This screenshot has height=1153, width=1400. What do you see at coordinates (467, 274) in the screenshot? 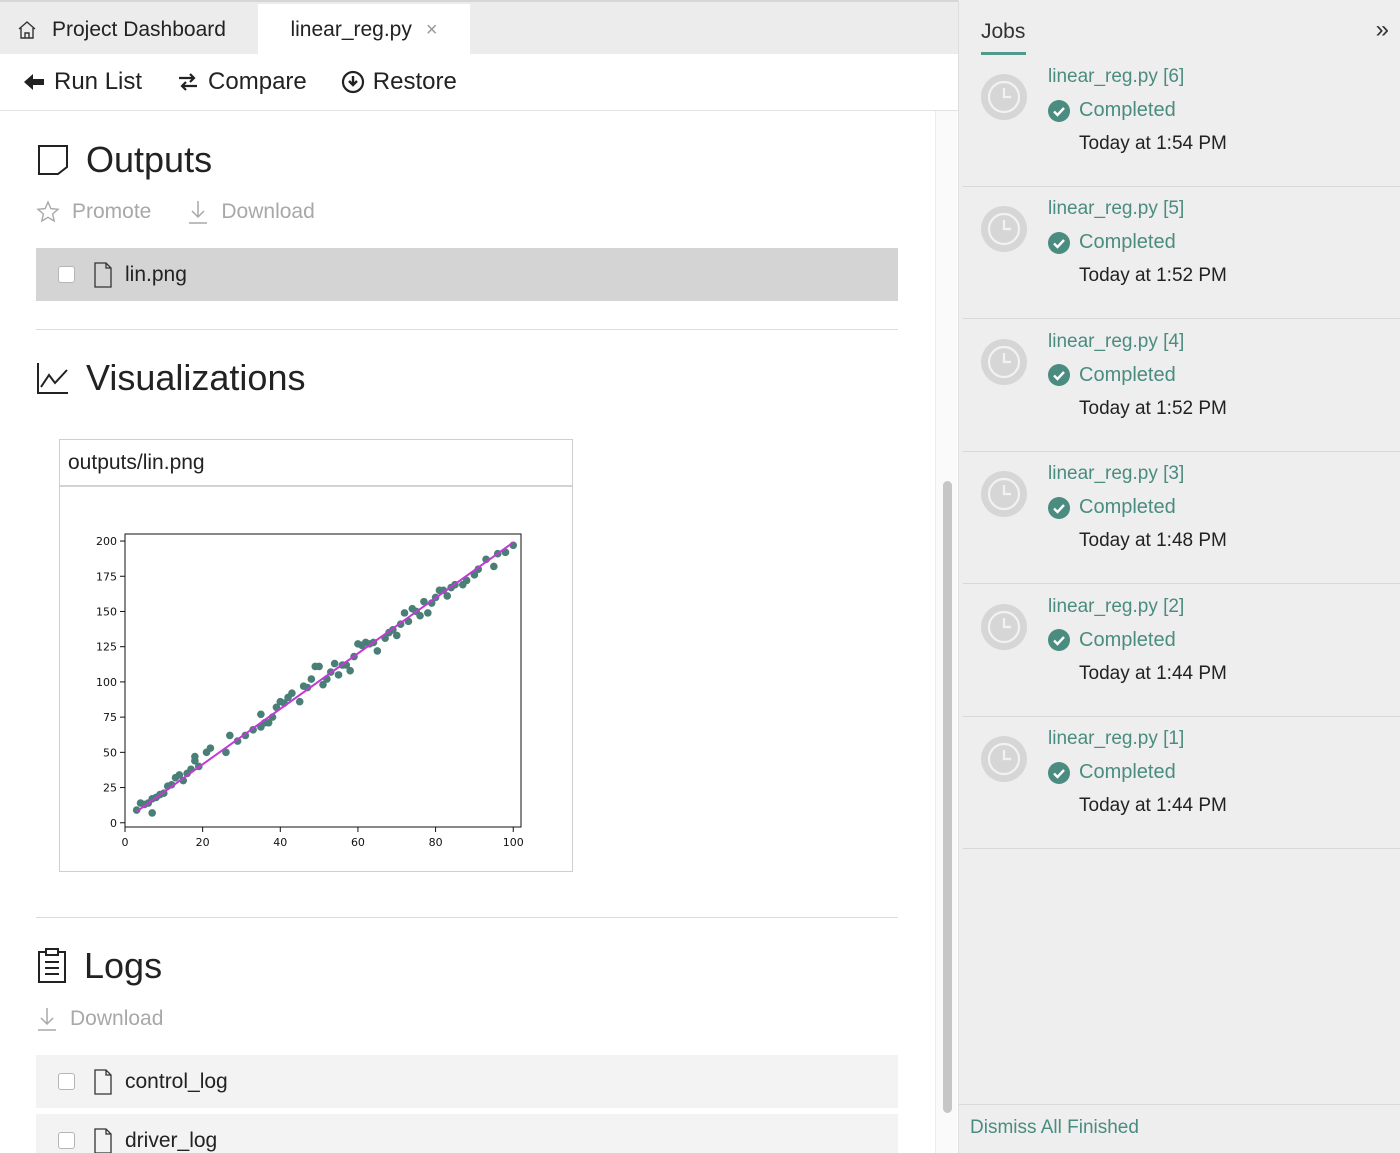
I see `output-file-row: lin.png` at bounding box center [467, 274].